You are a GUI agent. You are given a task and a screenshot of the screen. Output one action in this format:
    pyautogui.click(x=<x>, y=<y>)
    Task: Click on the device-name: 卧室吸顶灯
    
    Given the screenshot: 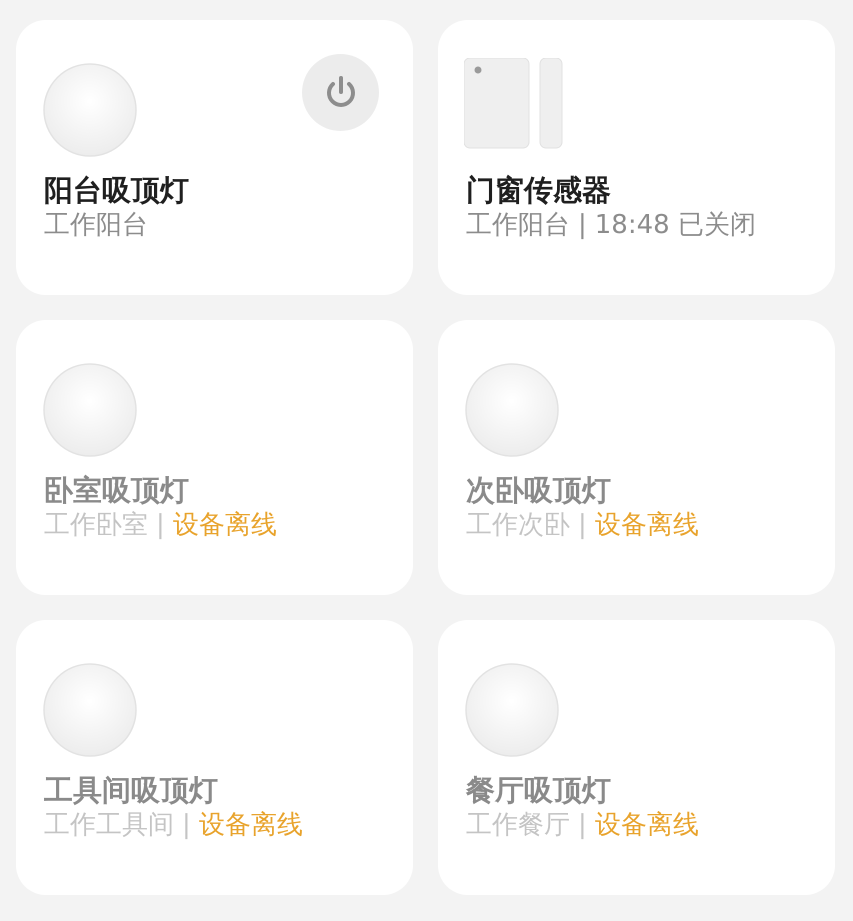 What is the action you would take?
    pyautogui.click(x=117, y=490)
    